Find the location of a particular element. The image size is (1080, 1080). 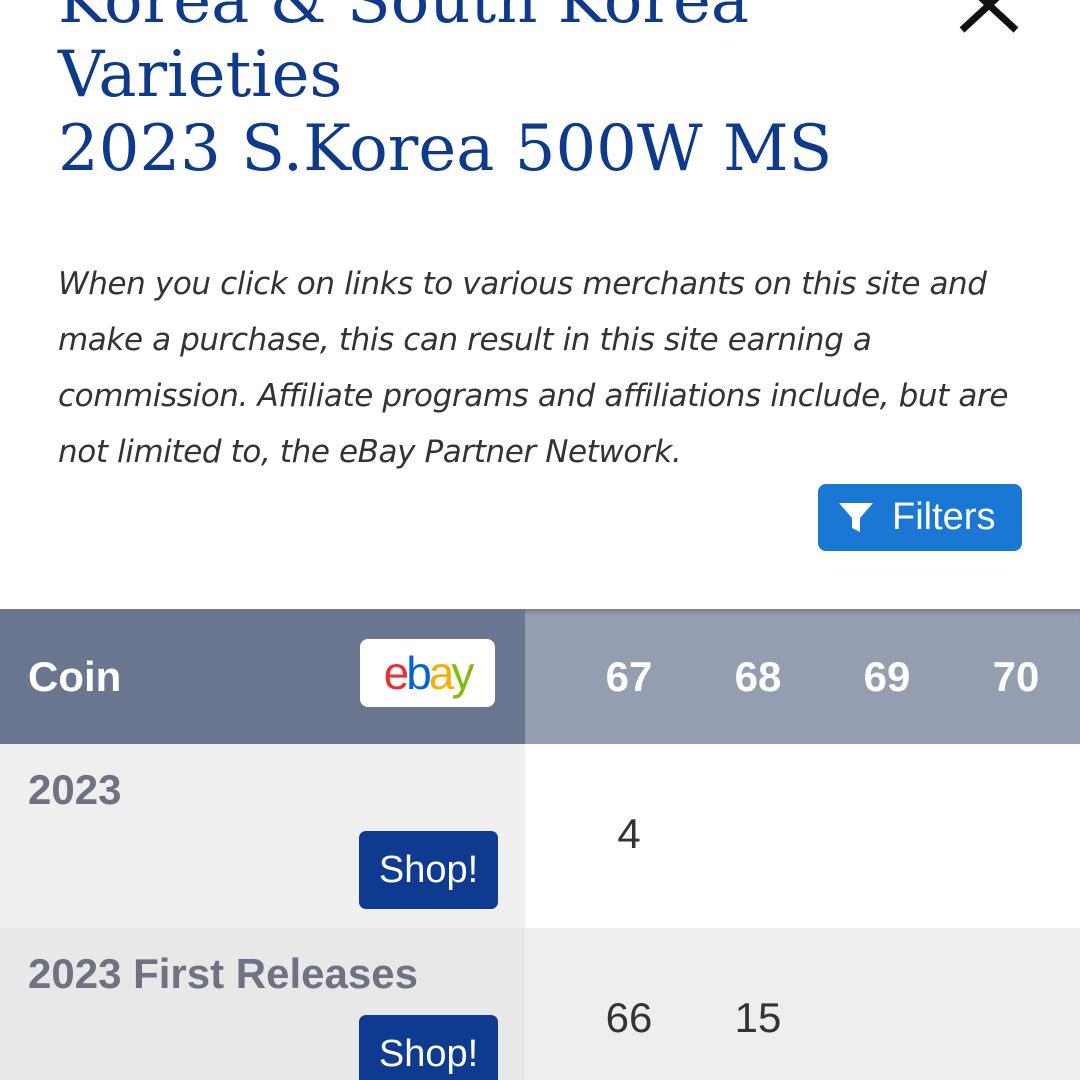

coin-header-label: Coin is located at coordinates (75, 676).